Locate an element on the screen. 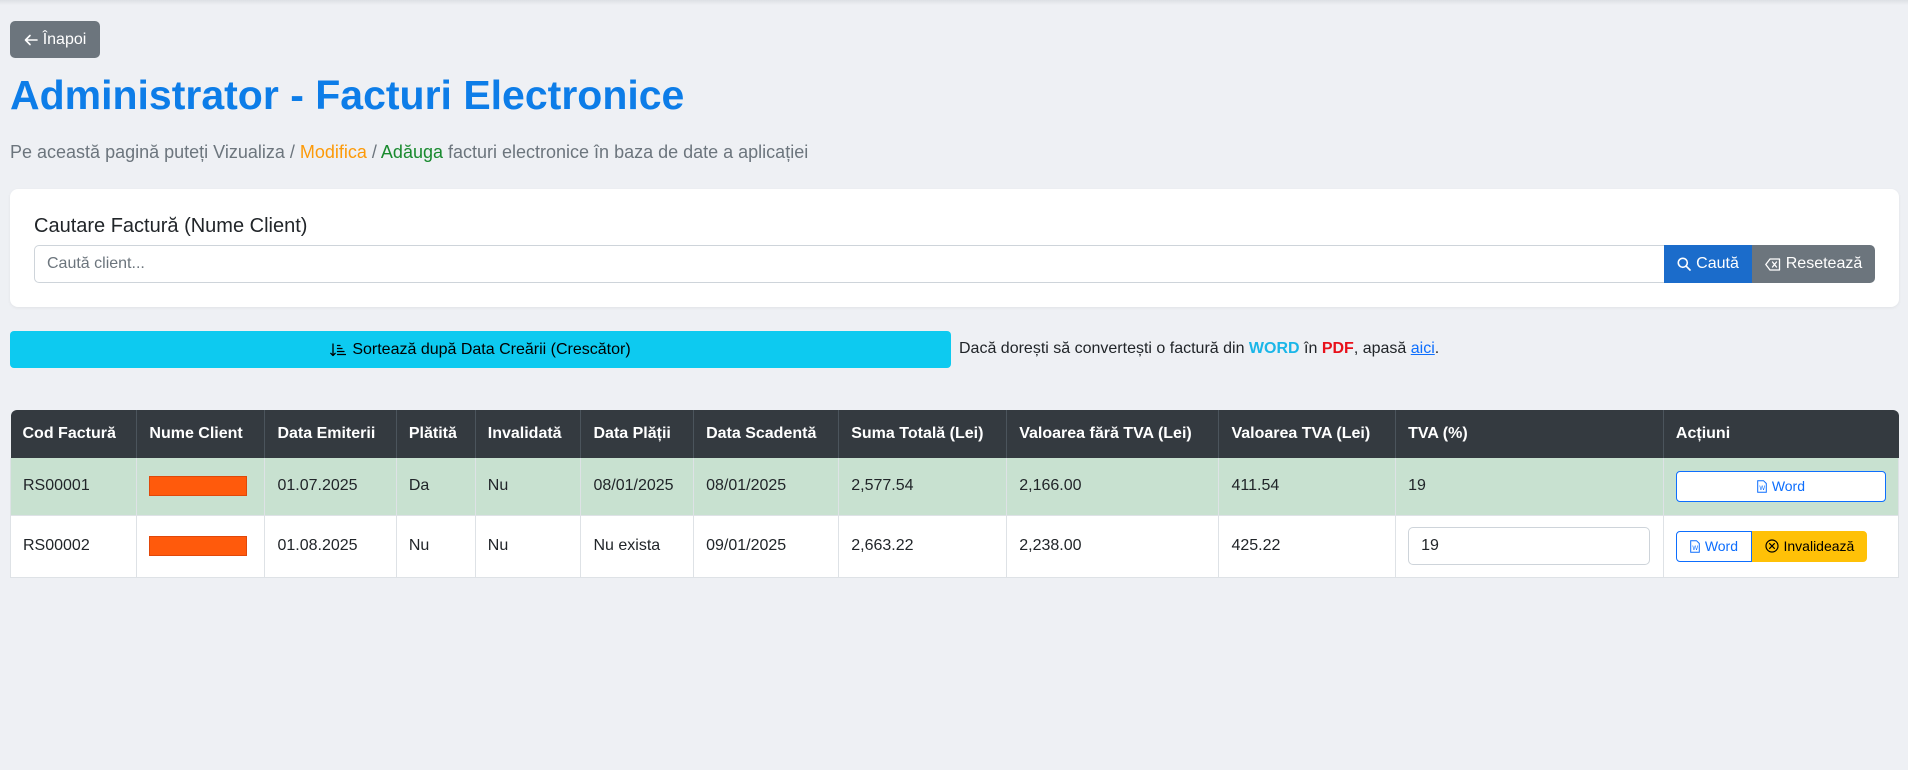 This screenshot has height=770, width=1908. back-button: Înapoi is located at coordinates (55, 39).